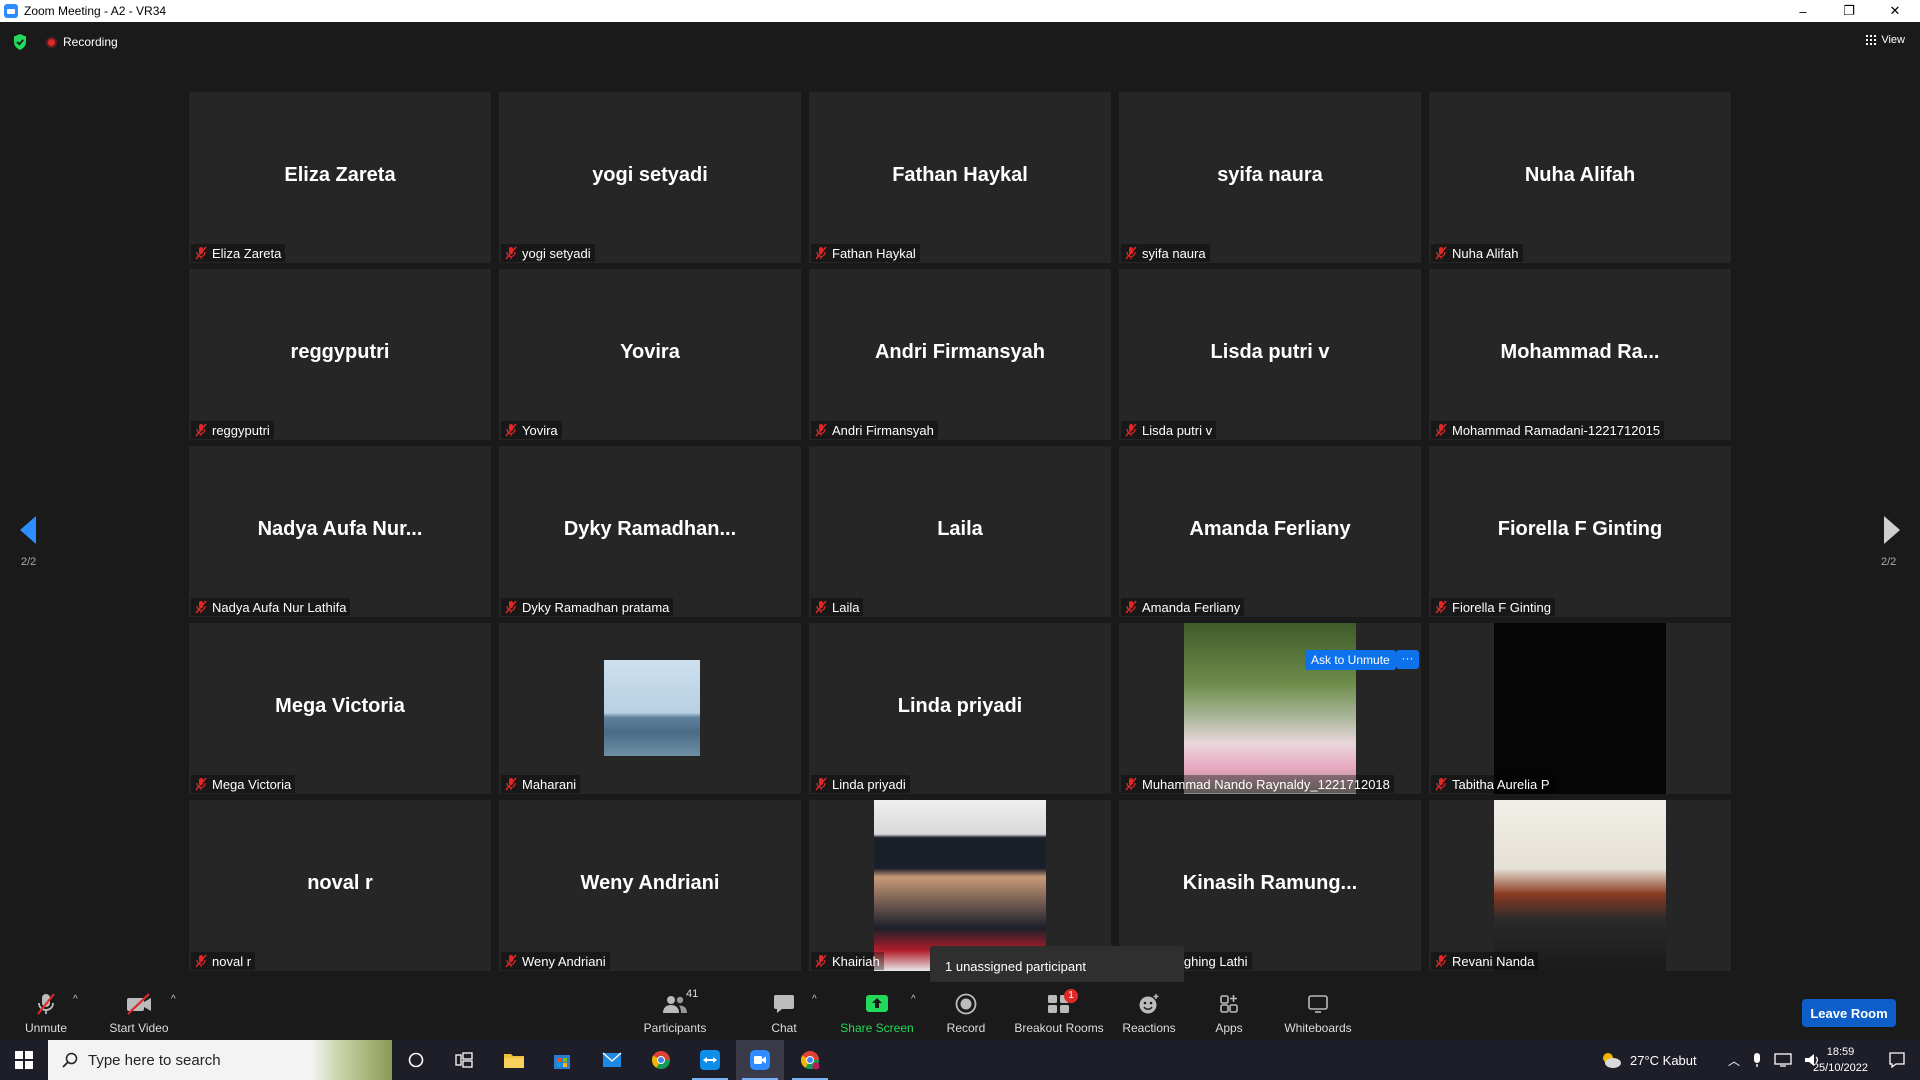 The width and height of the screenshot is (1920, 1080). I want to click on participant-tile: Yovira Yovira, so click(650, 354).